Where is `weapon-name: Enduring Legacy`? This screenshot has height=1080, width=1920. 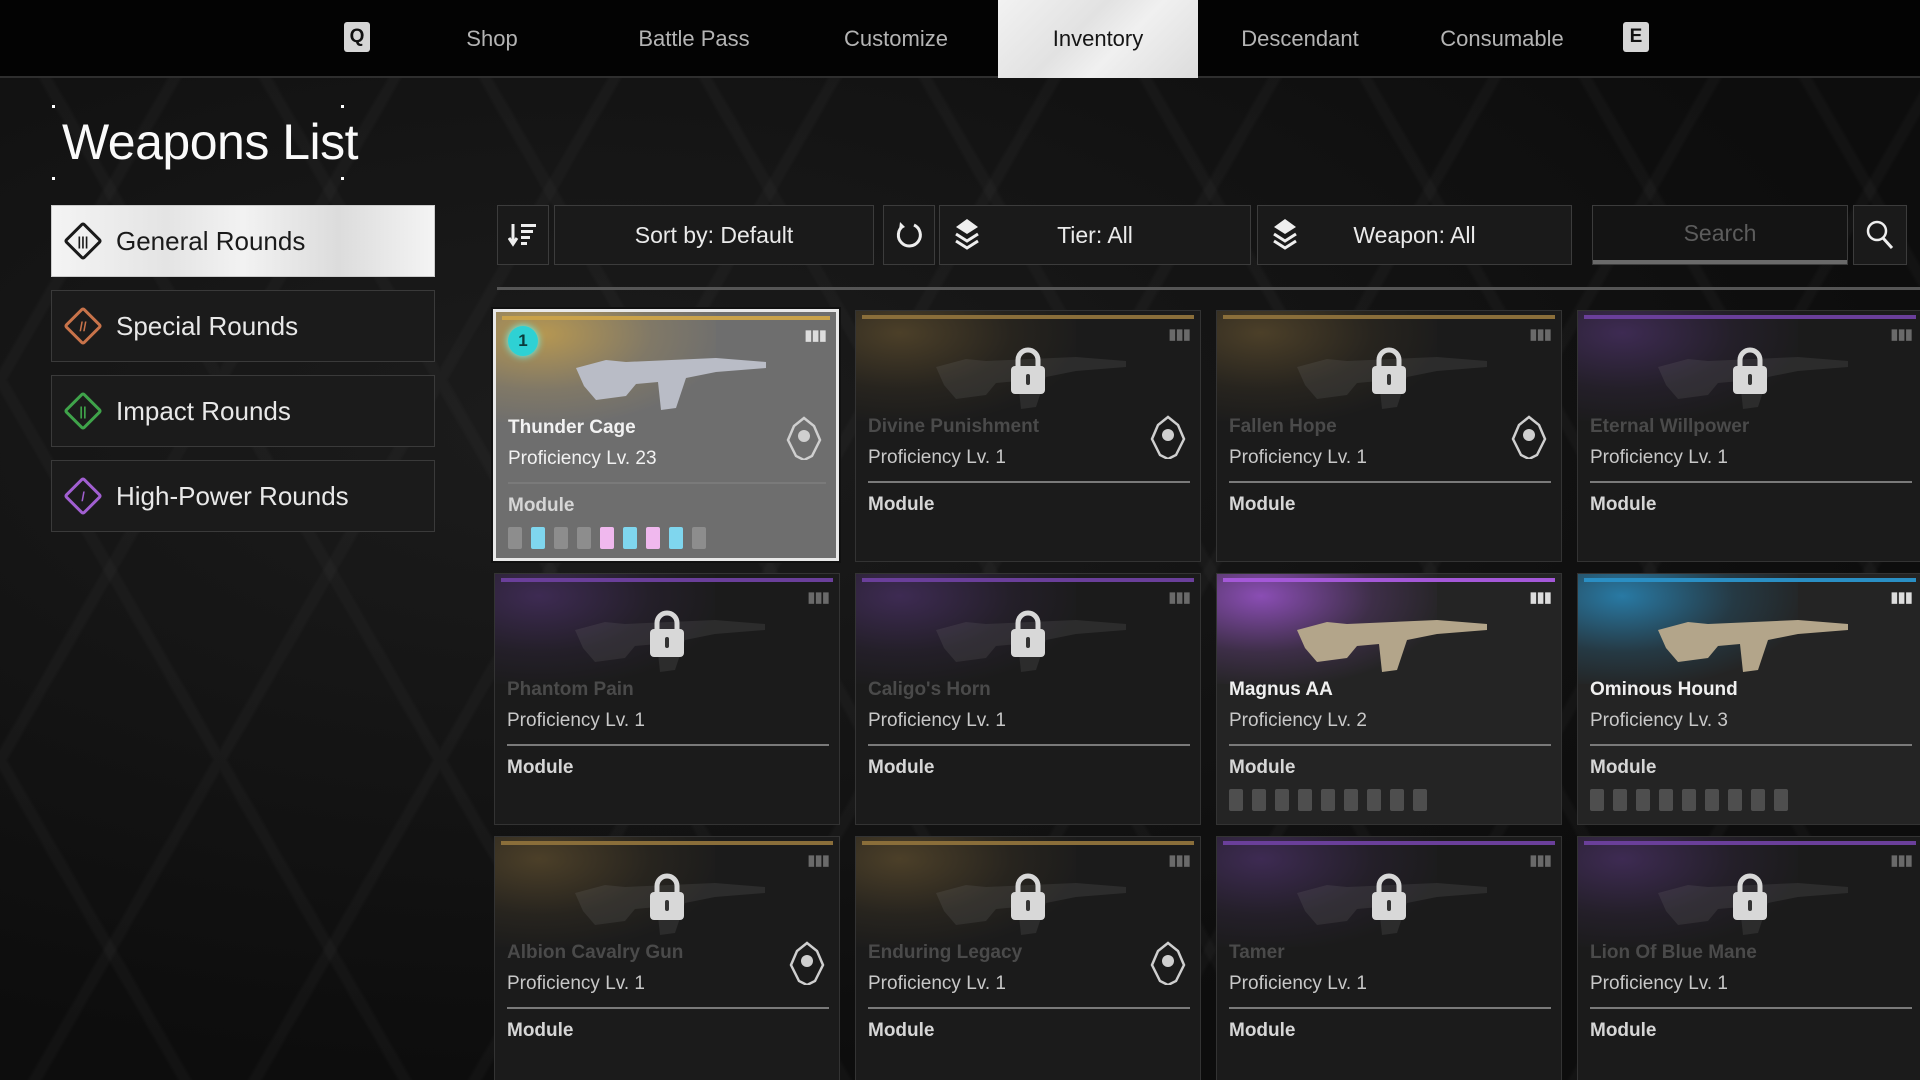
weapon-name: Enduring Legacy is located at coordinates (945, 952).